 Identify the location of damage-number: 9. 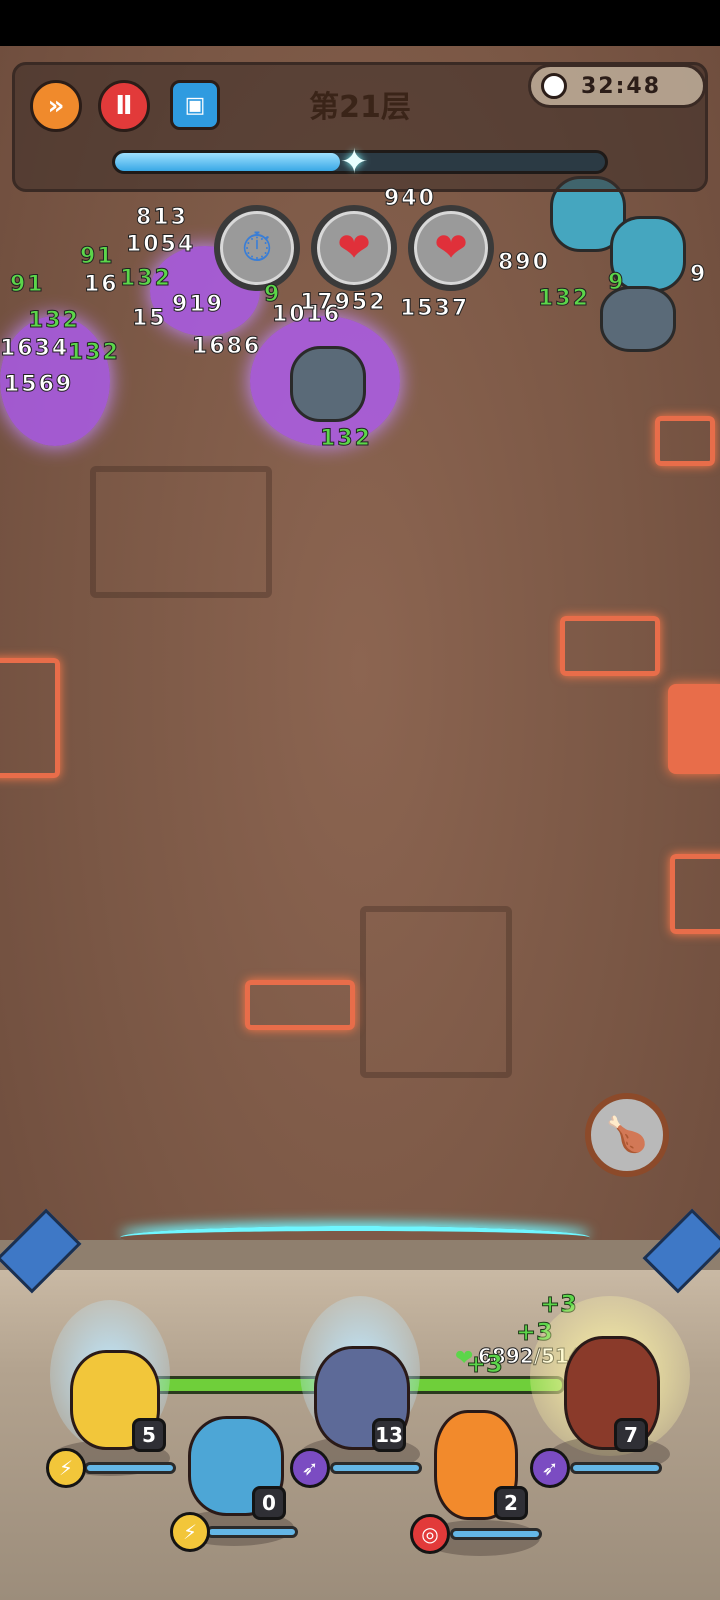
(698, 275).